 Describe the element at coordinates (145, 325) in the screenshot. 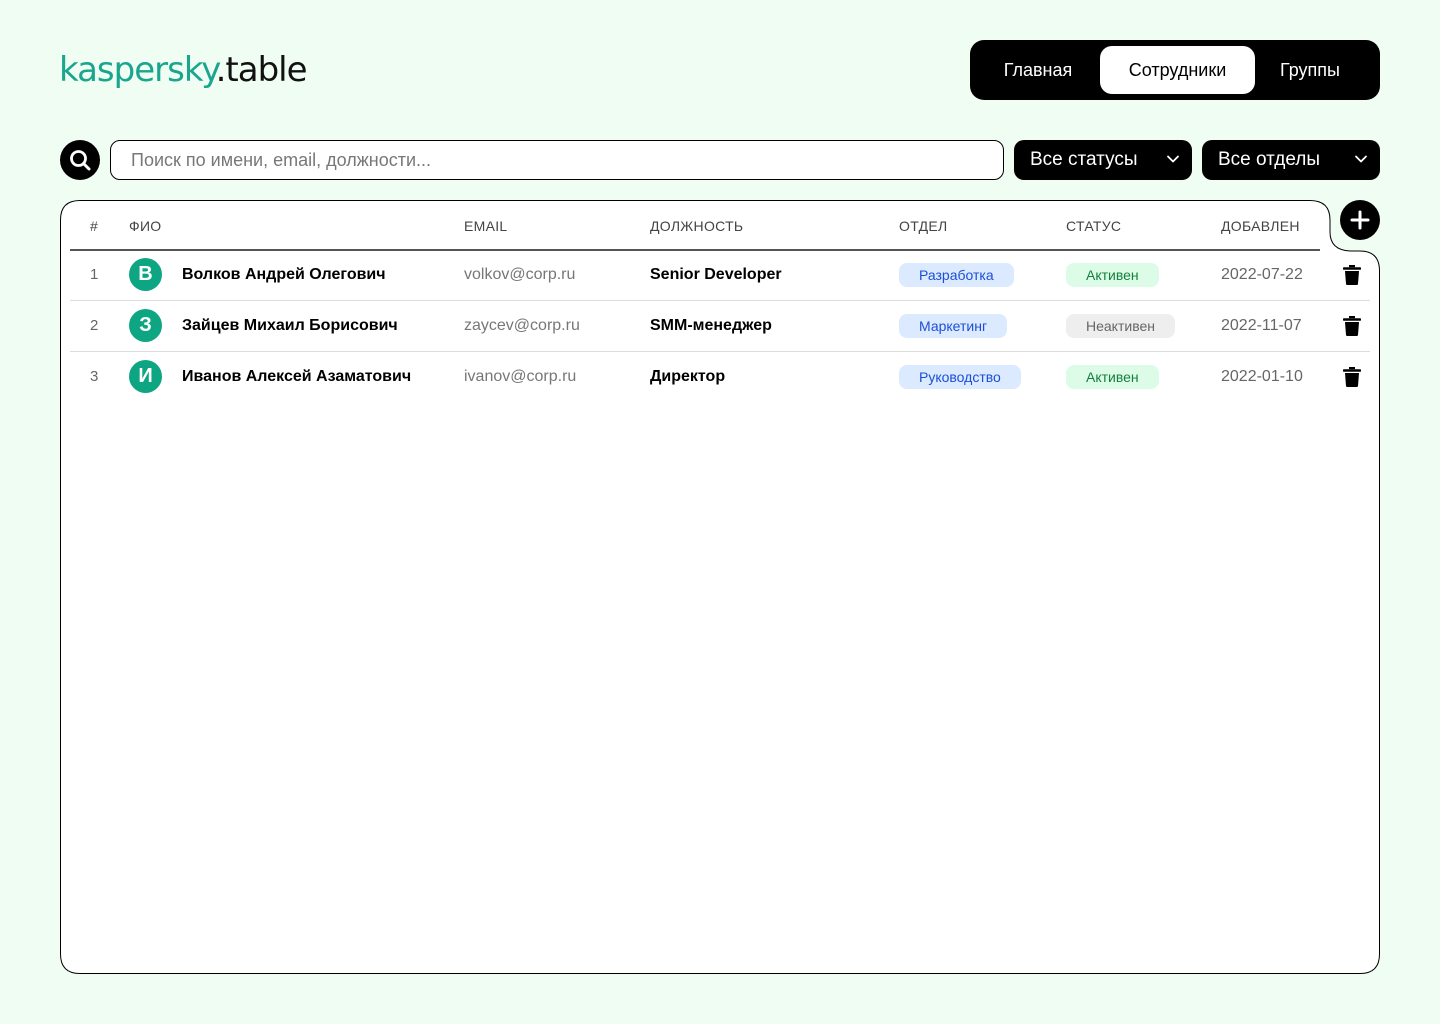

I see `avatar: З` at that location.